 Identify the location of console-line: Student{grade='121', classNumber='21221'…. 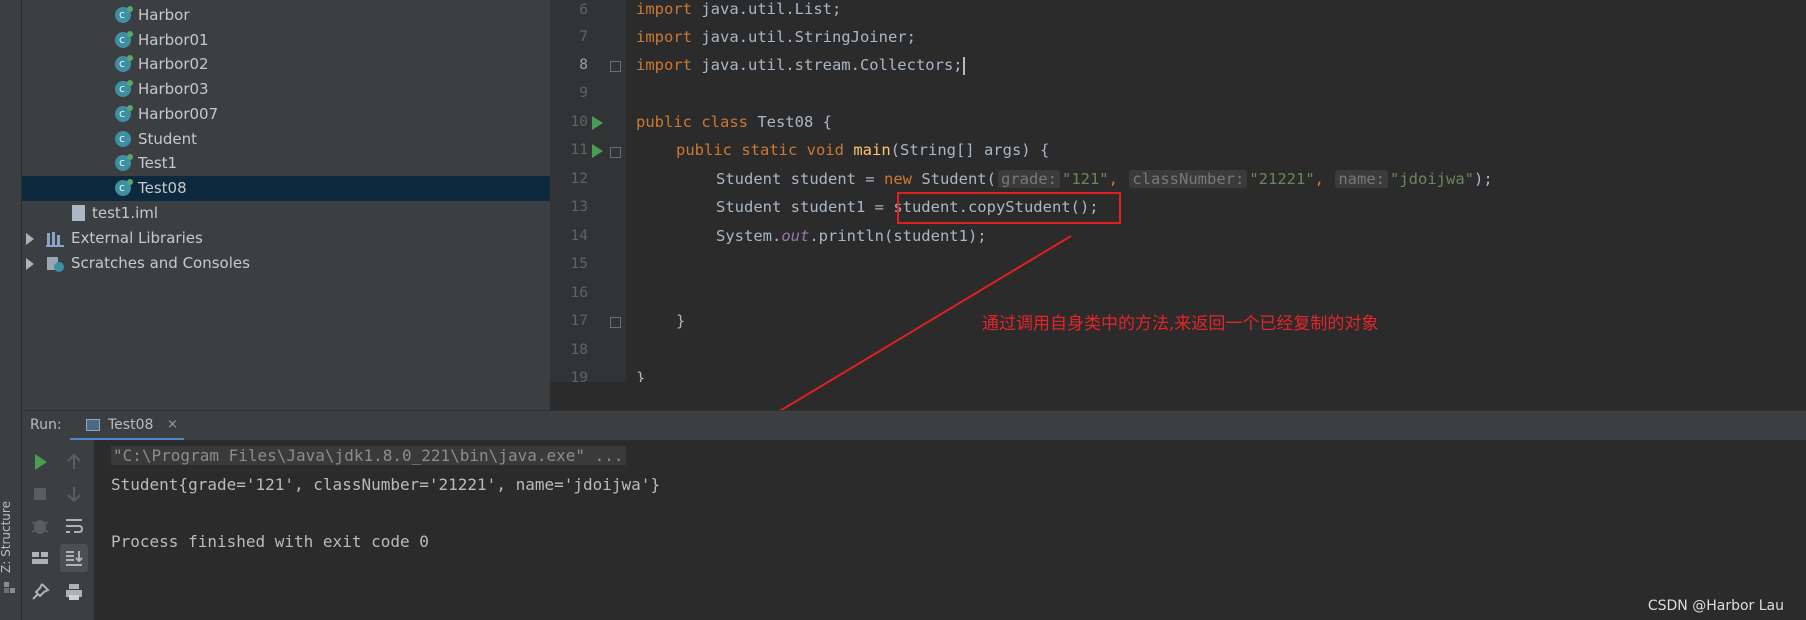
(386, 484).